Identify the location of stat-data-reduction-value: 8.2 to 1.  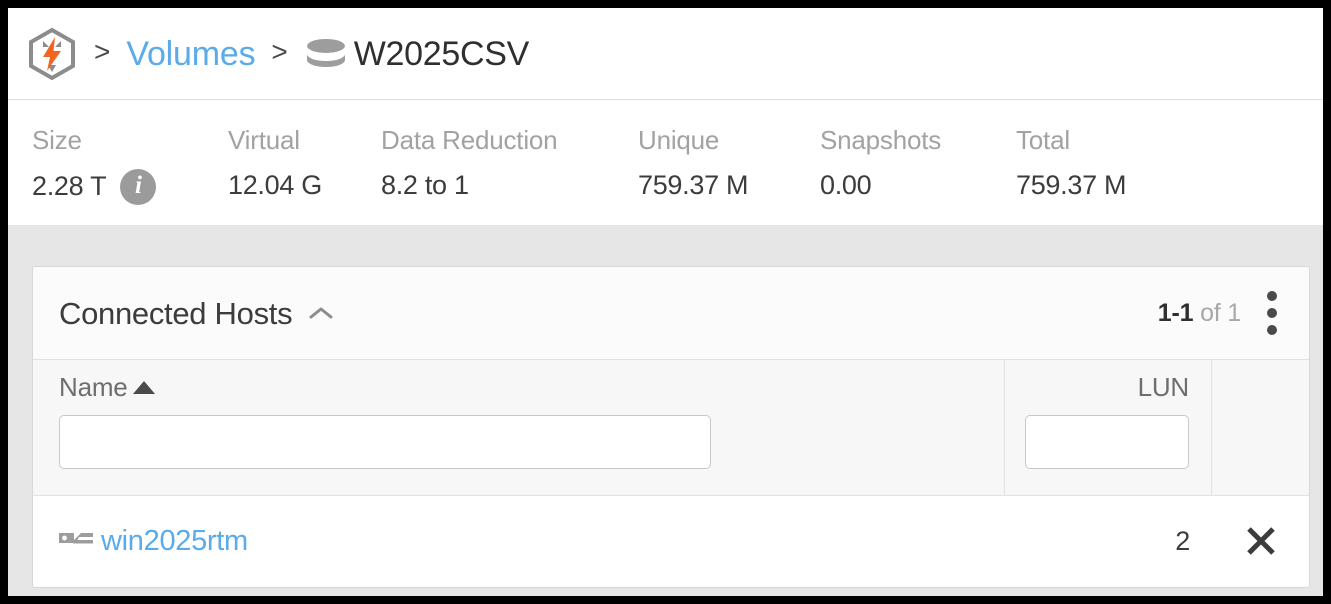
(425, 184).